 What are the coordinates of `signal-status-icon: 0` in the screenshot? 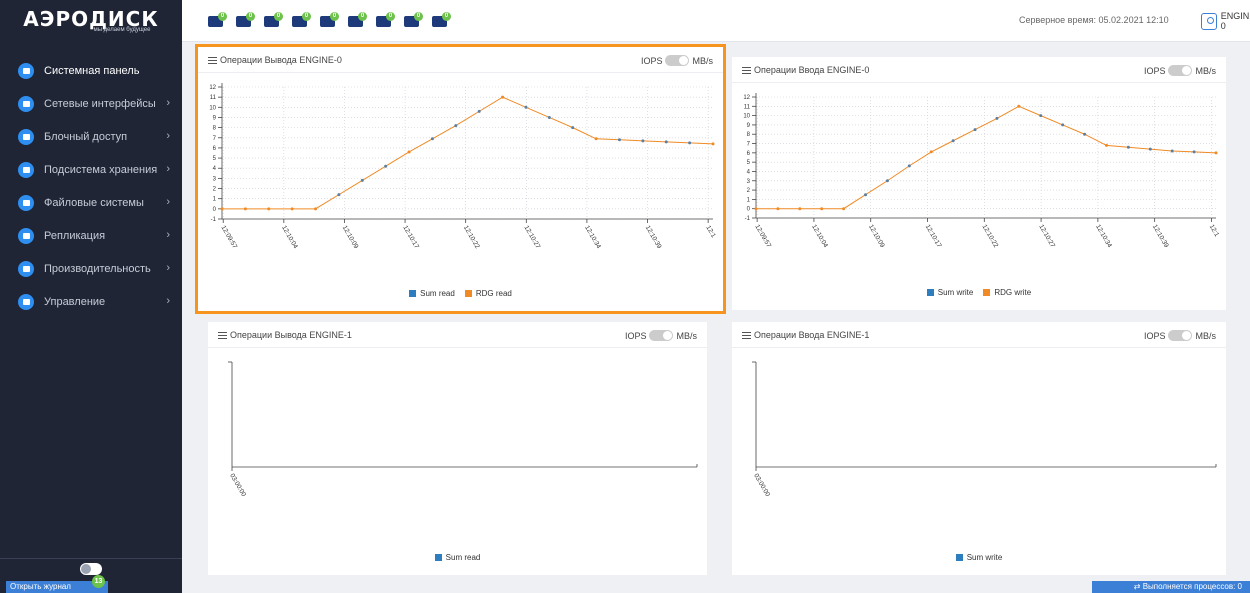 It's located at (359, 20).